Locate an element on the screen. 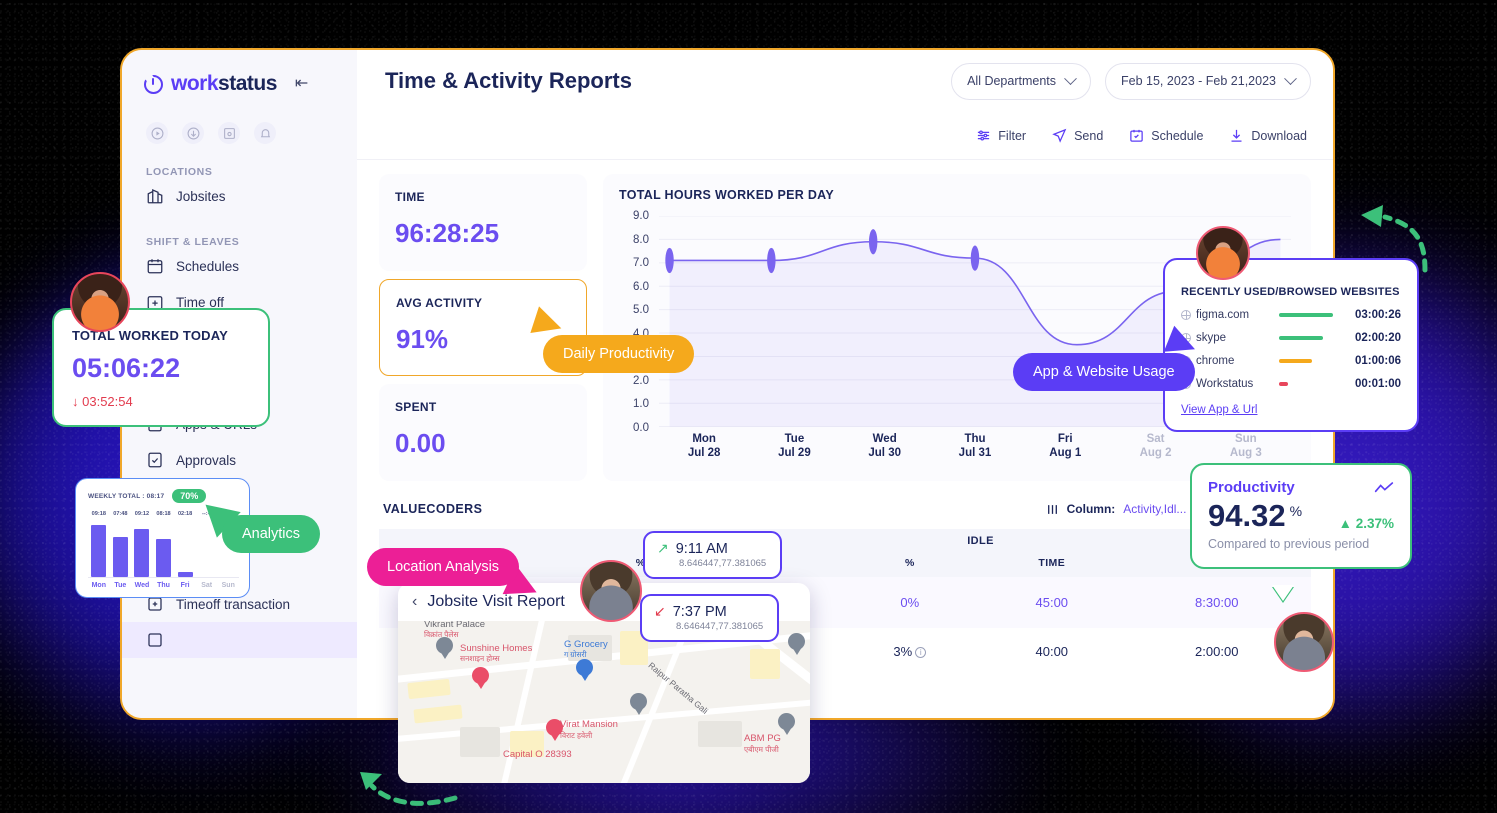 Image resolution: width=1497 pixels, height=813 pixels. stat-card-time: TIME 96:28:25 is located at coordinates (483, 222).